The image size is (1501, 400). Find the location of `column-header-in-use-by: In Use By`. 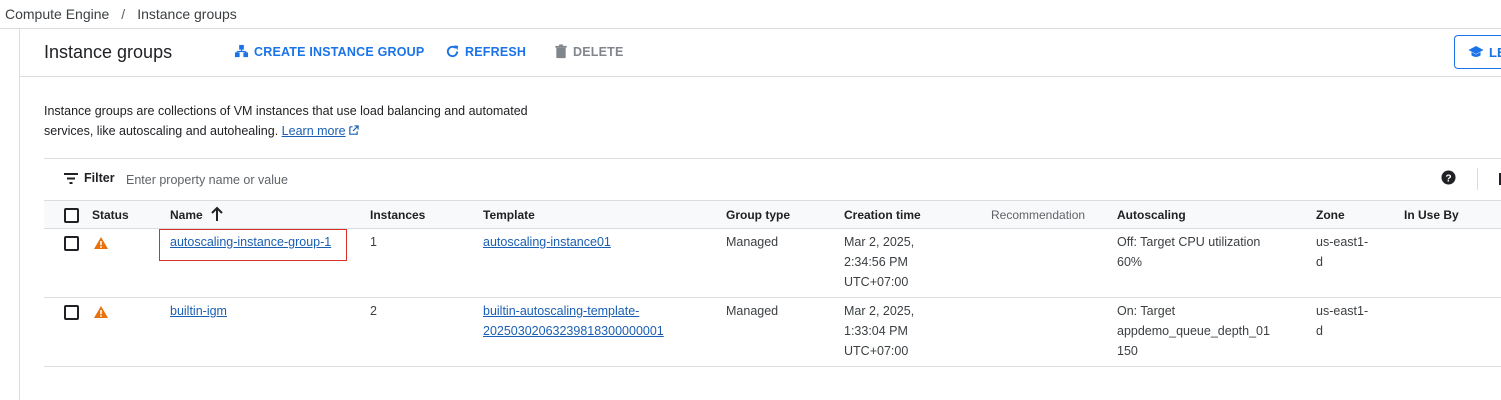

column-header-in-use-by: In Use By is located at coordinates (1431, 215).